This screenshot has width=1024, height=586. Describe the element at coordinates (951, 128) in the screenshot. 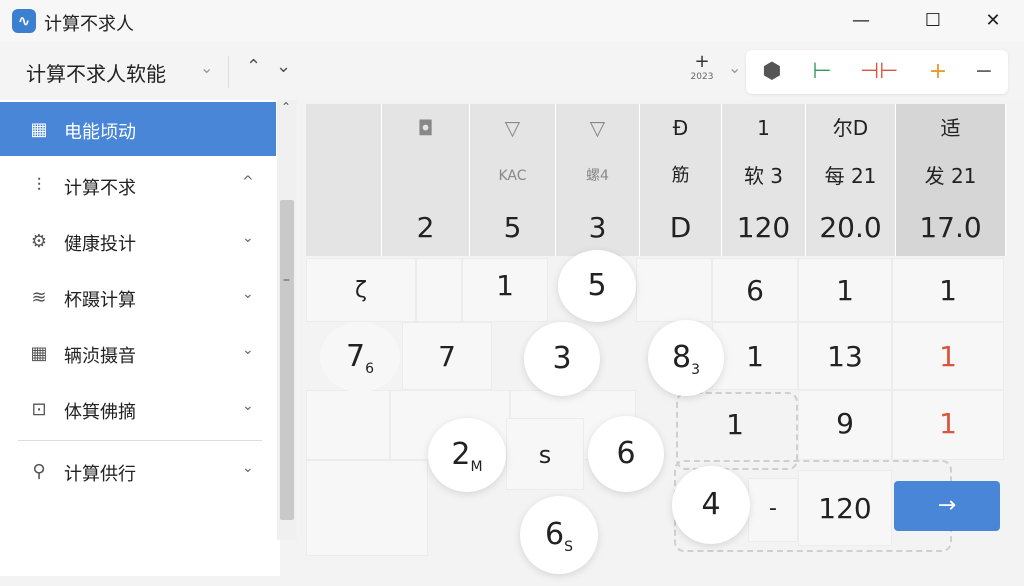

I see `header-cell: 适` at that location.